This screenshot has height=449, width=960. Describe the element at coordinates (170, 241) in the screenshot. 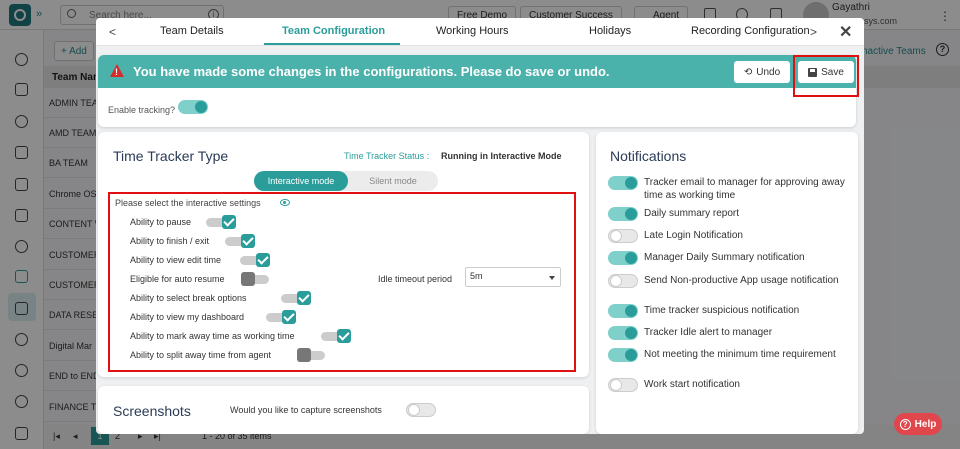

I see `setting-label: Ability to finish / exit` at that location.